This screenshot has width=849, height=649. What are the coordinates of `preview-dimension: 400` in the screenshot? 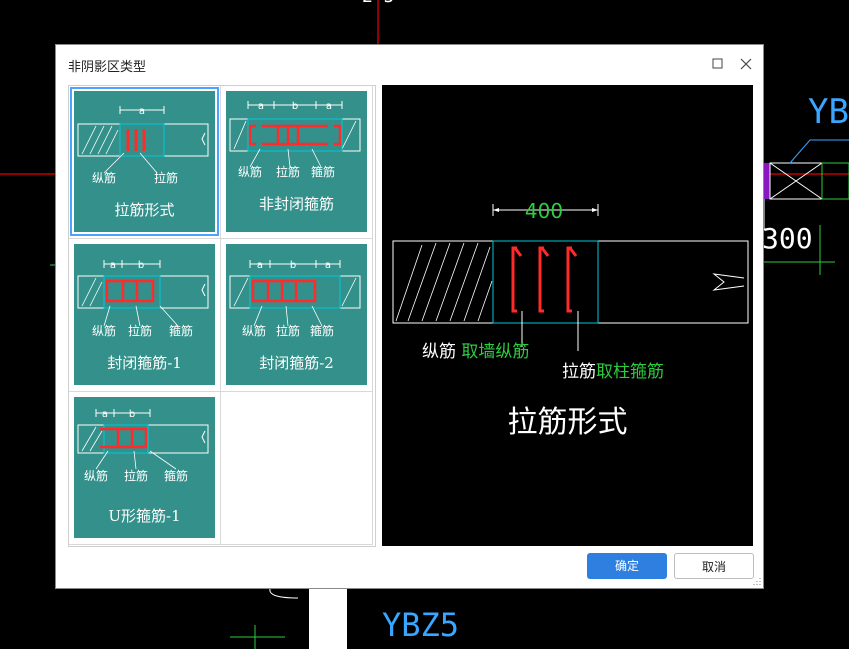 It's located at (544, 211).